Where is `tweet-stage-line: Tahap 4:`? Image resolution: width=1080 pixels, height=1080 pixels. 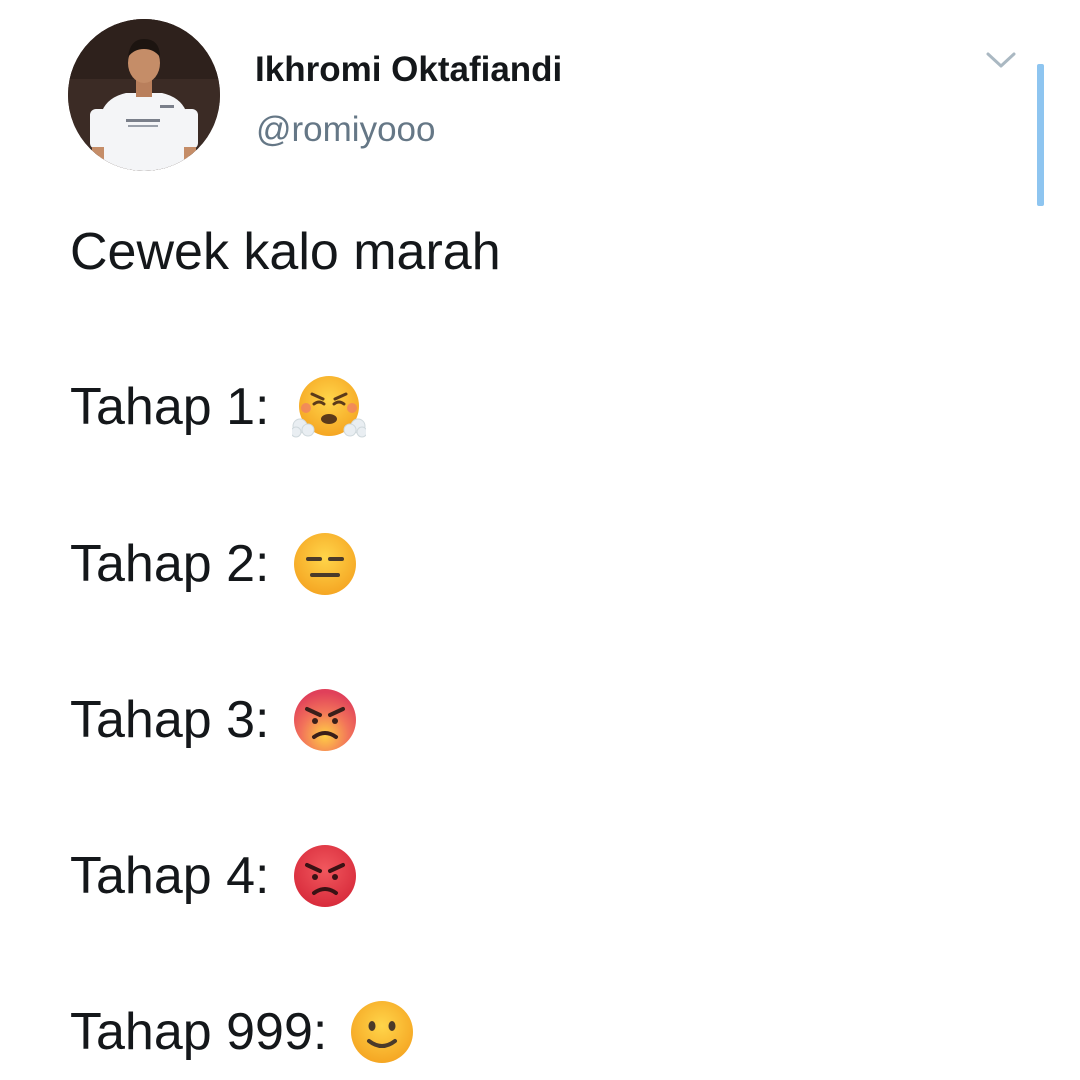 tweet-stage-line: Tahap 4: is located at coordinates (214, 876).